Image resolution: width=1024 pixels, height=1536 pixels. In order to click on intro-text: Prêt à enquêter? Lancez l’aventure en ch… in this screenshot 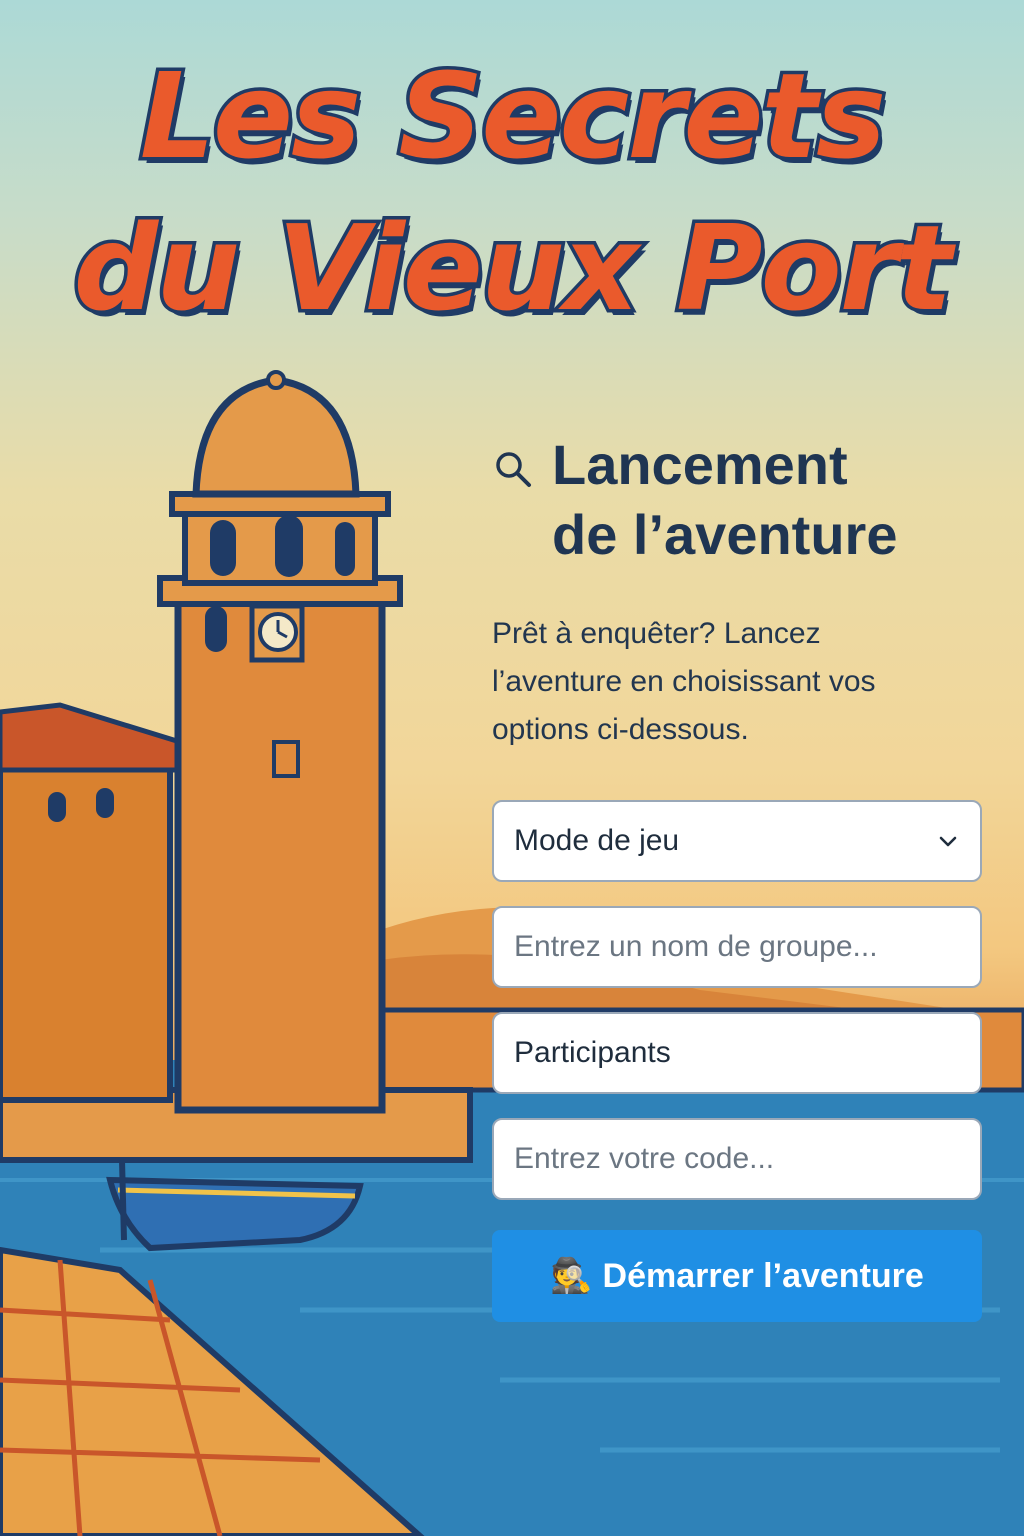, I will do `click(684, 681)`.